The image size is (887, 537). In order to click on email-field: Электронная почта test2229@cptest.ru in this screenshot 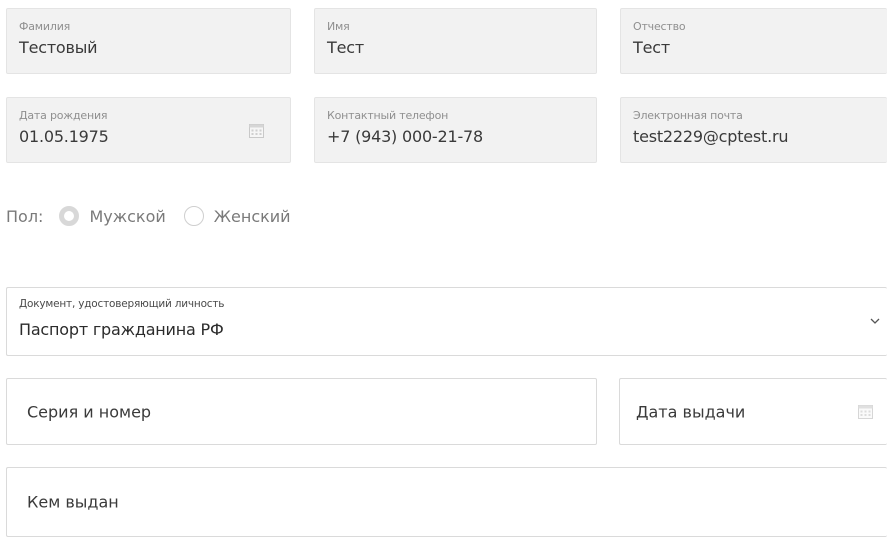, I will do `click(753, 130)`.